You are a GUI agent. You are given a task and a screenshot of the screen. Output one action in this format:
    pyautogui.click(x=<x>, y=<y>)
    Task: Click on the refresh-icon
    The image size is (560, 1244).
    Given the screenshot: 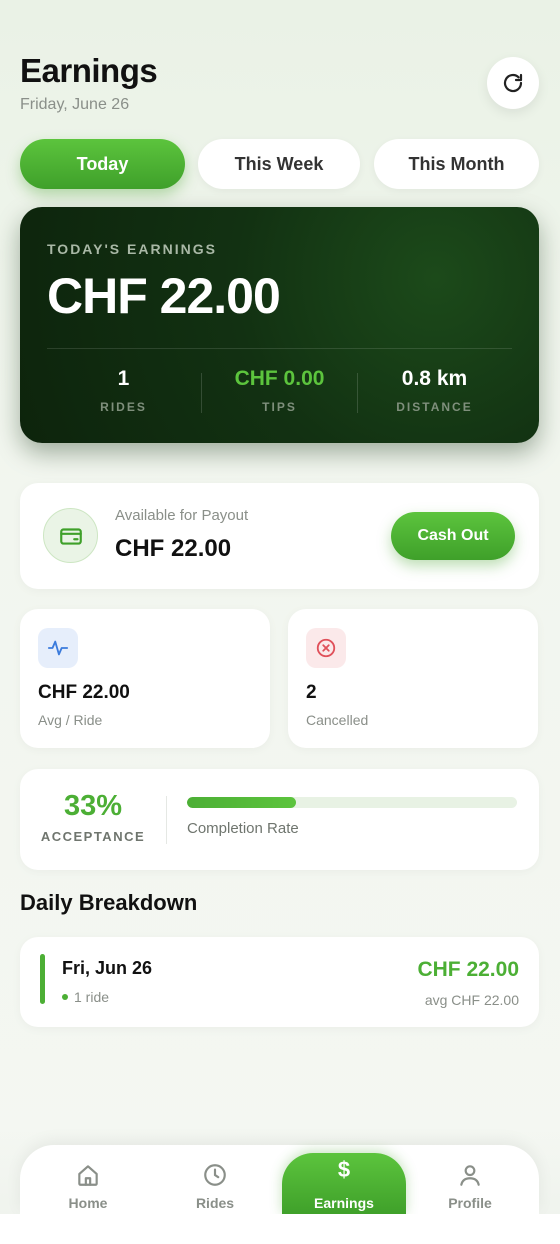 What is the action you would take?
    pyautogui.click(x=513, y=83)
    